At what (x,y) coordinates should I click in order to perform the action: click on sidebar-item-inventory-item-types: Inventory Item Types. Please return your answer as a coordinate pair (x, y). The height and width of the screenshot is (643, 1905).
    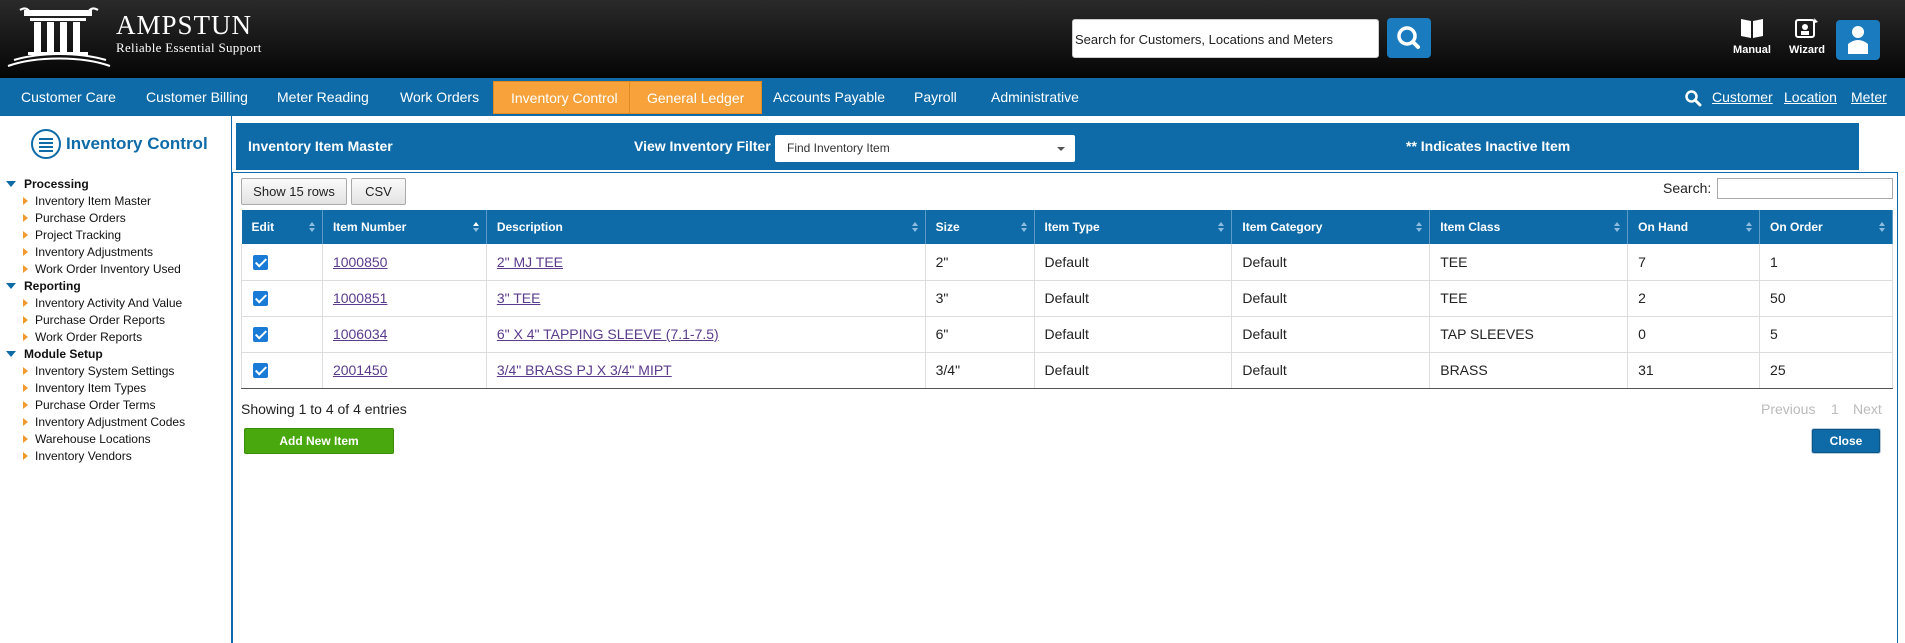
    Looking at the image, I should click on (118, 388).